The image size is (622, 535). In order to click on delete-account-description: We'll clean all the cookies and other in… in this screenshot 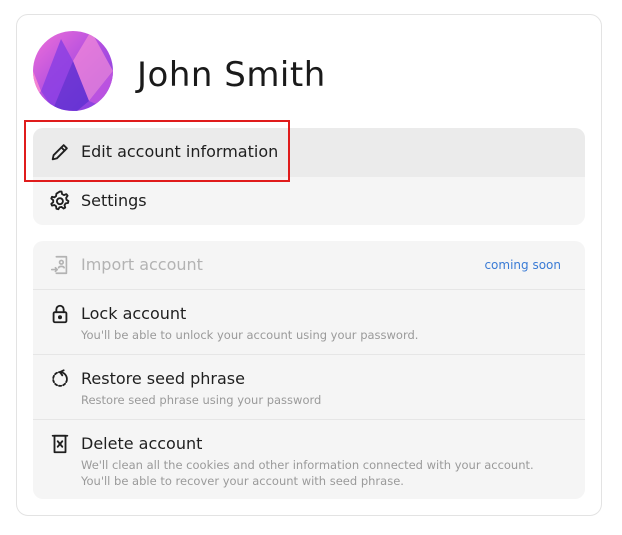, I will do `click(307, 473)`.